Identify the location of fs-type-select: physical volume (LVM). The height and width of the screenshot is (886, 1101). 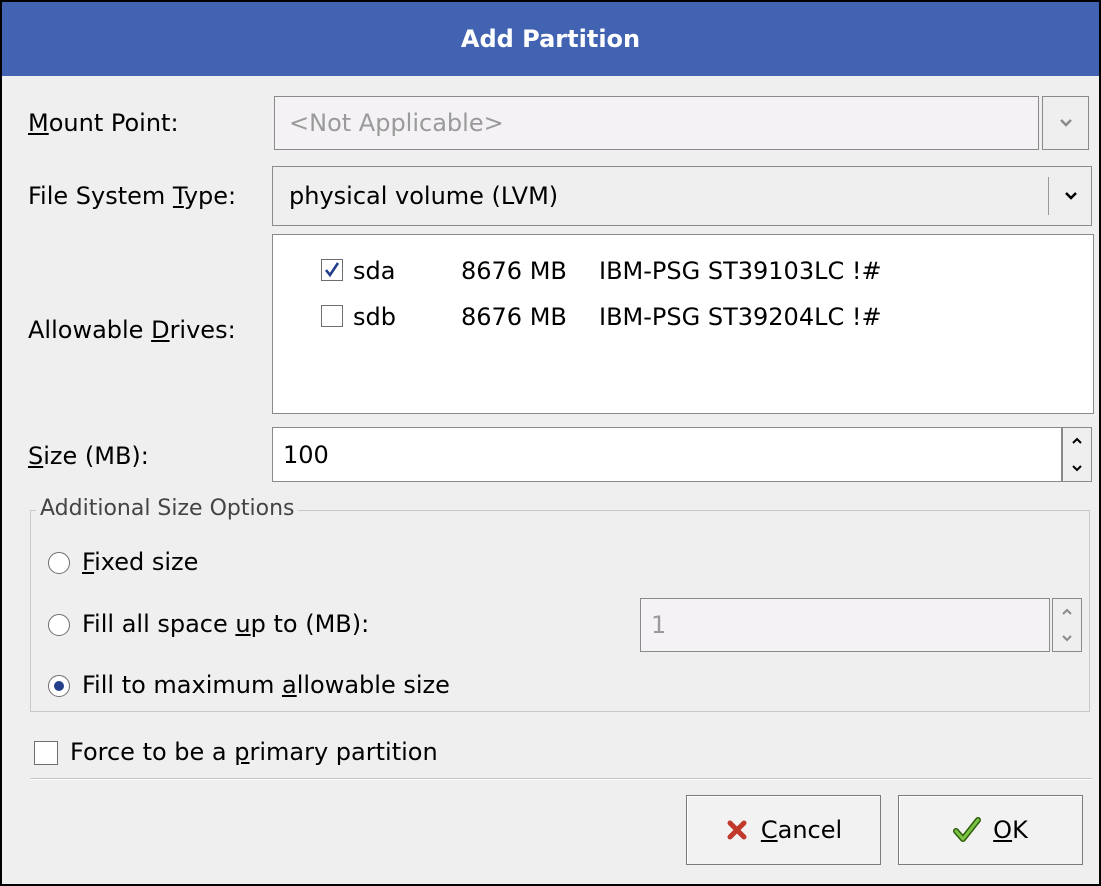
(682, 196).